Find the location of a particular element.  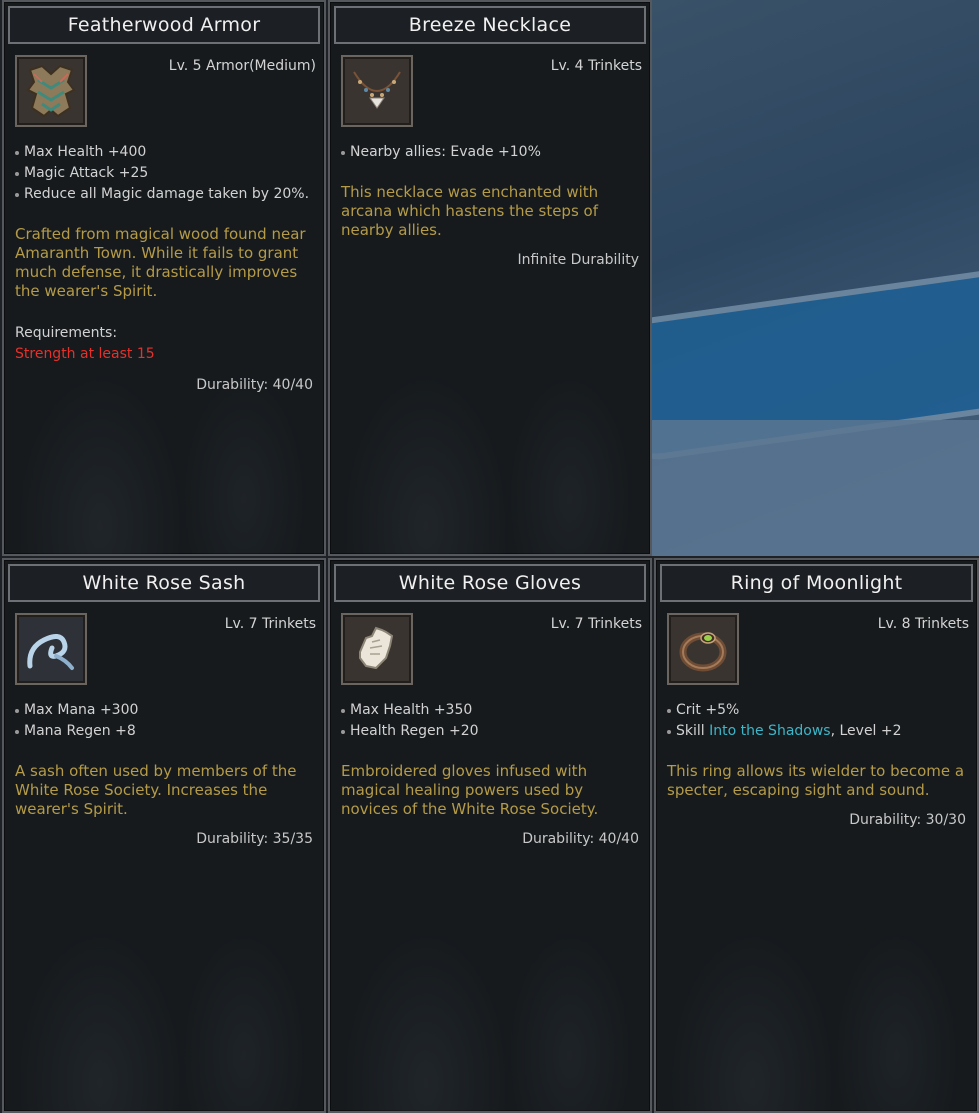

sash-icon is located at coordinates (51, 649).